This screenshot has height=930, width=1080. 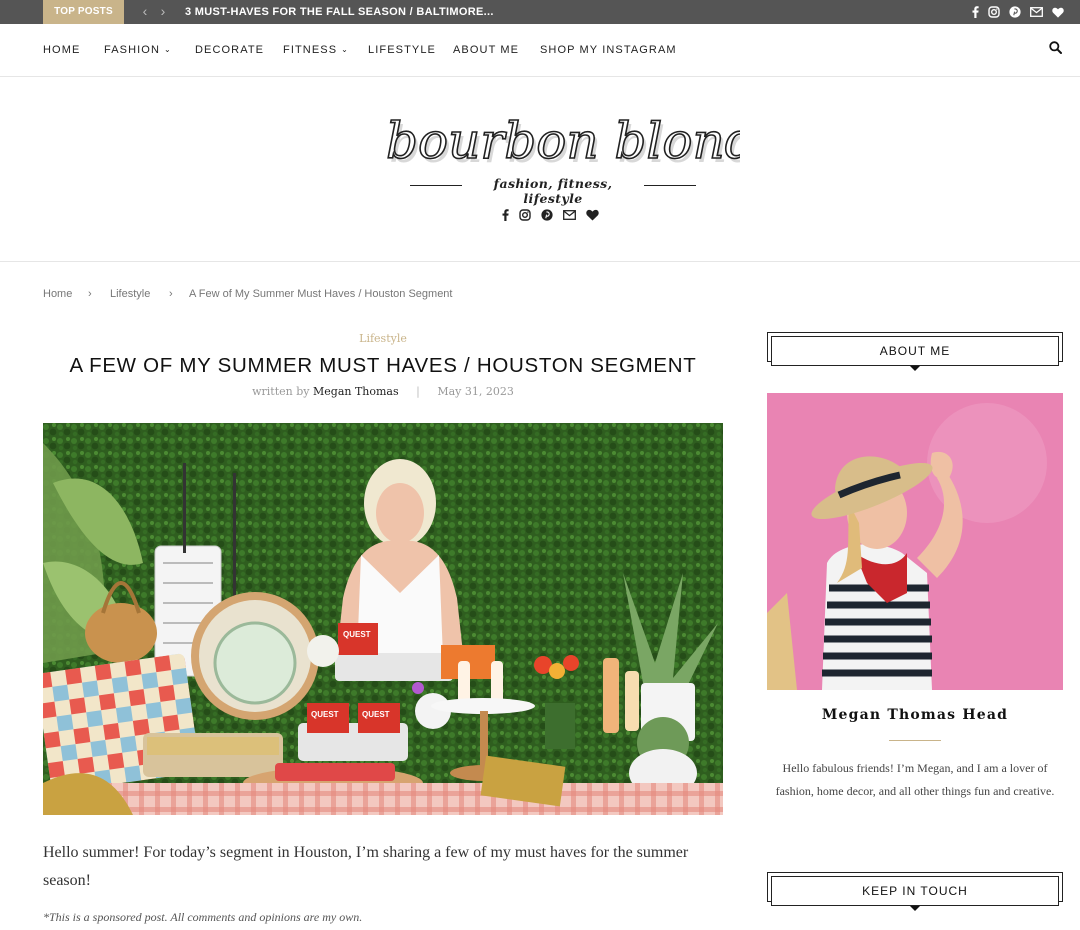 What do you see at coordinates (1055, 47) in the screenshot?
I see `search-icon` at bounding box center [1055, 47].